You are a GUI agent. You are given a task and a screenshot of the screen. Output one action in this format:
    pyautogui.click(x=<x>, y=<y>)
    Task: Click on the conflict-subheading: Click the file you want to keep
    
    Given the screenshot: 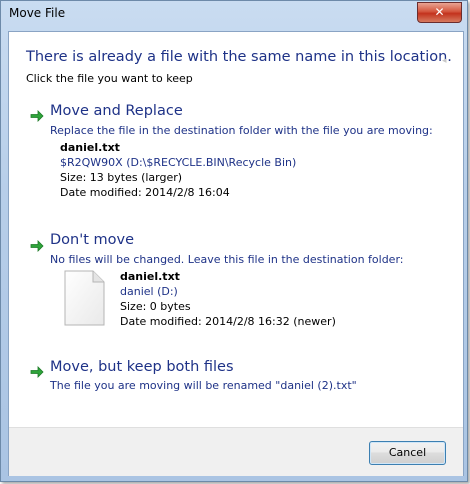 What is the action you would take?
    pyautogui.click(x=109, y=78)
    